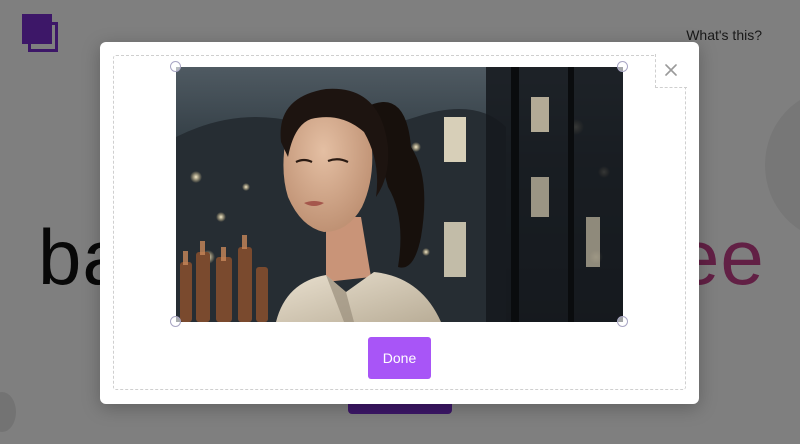 This screenshot has width=800, height=444. I want to click on close-icon, so click(671, 70).